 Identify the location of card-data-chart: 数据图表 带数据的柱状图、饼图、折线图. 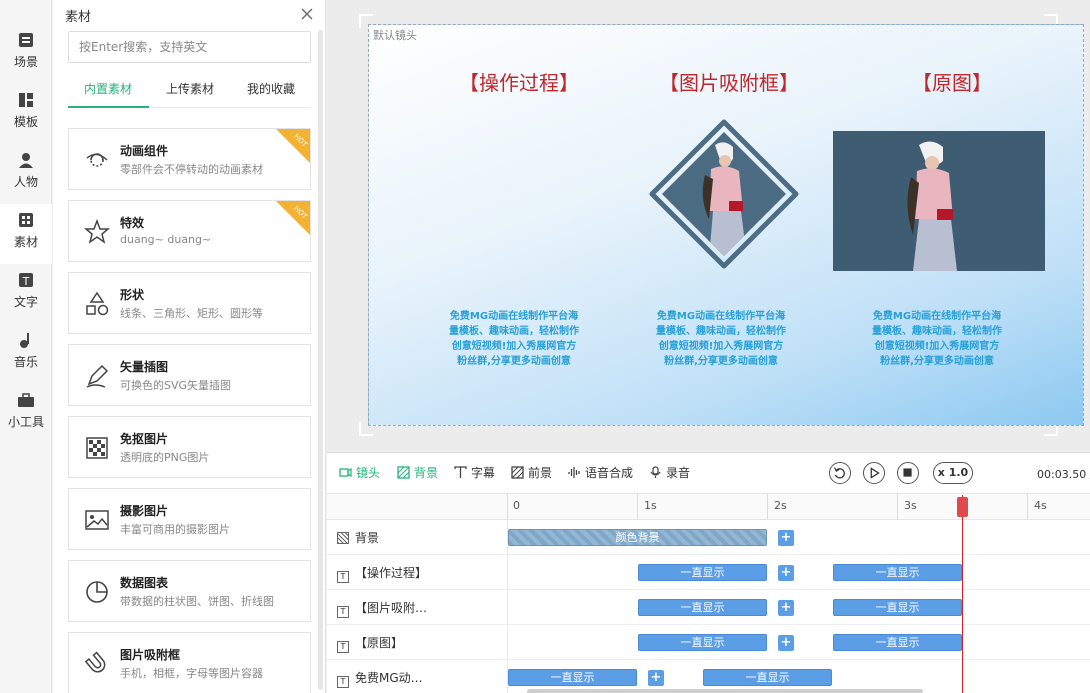
(189, 591).